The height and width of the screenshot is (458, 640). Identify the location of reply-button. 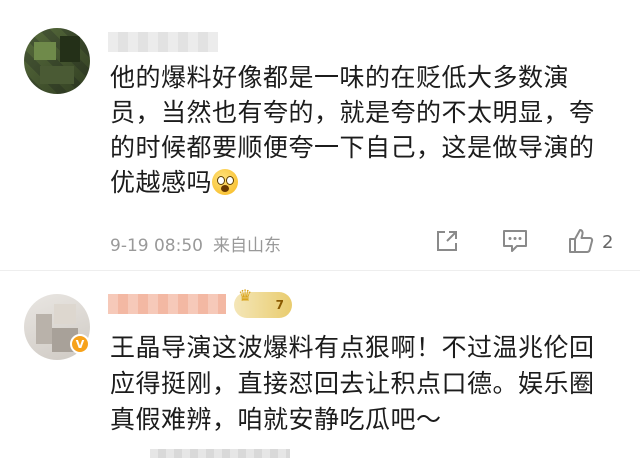
(515, 241).